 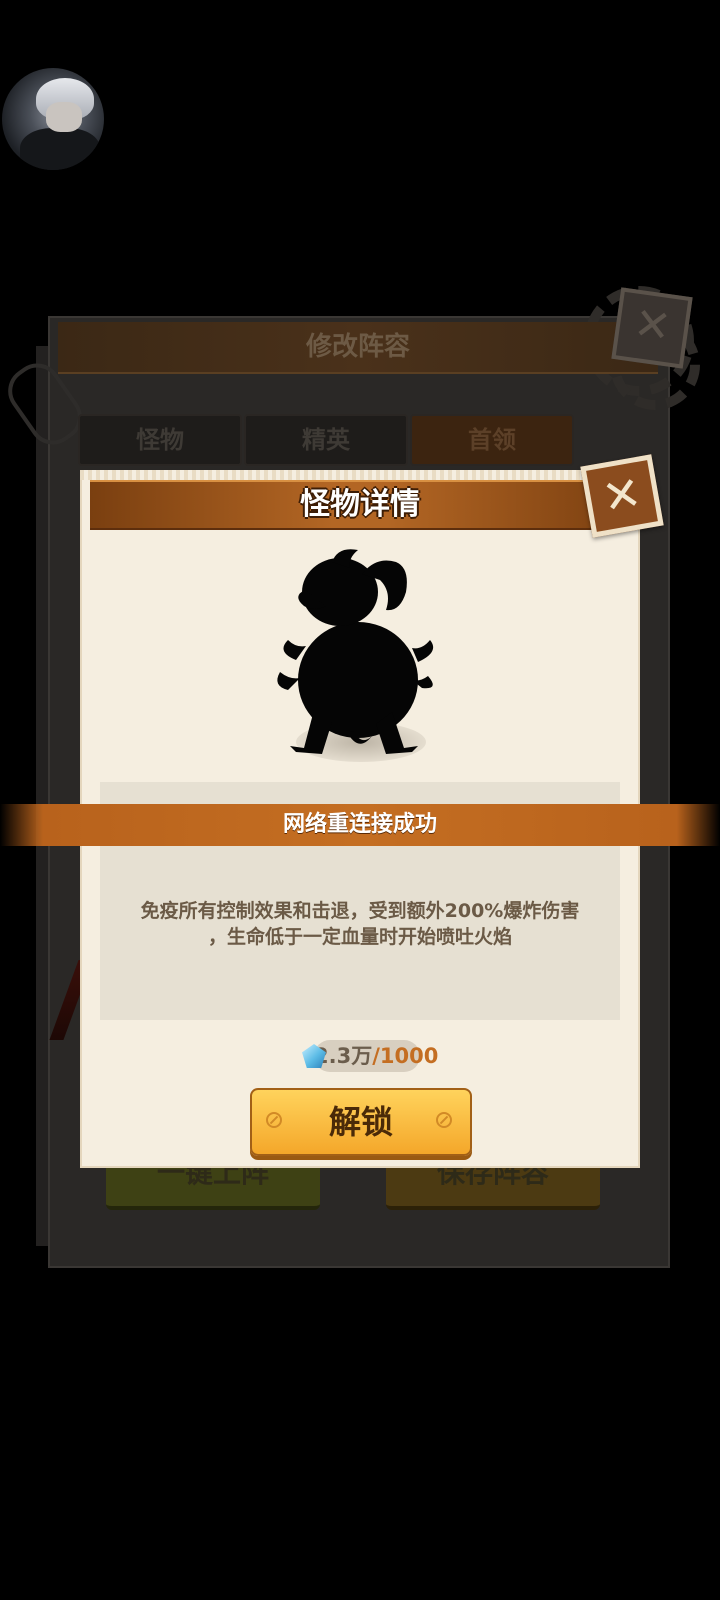 What do you see at coordinates (355, 651) in the screenshot?
I see `monster-silhouette` at bounding box center [355, 651].